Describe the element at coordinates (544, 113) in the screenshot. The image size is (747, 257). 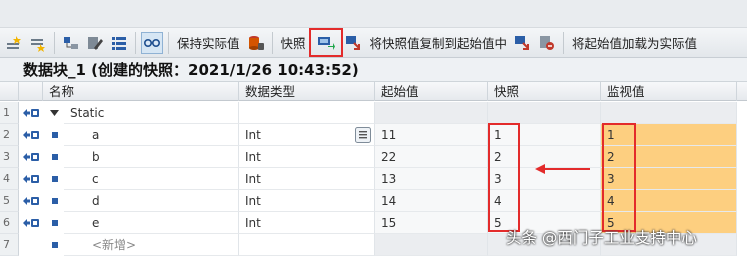
I see `cell-snapshot` at that location.